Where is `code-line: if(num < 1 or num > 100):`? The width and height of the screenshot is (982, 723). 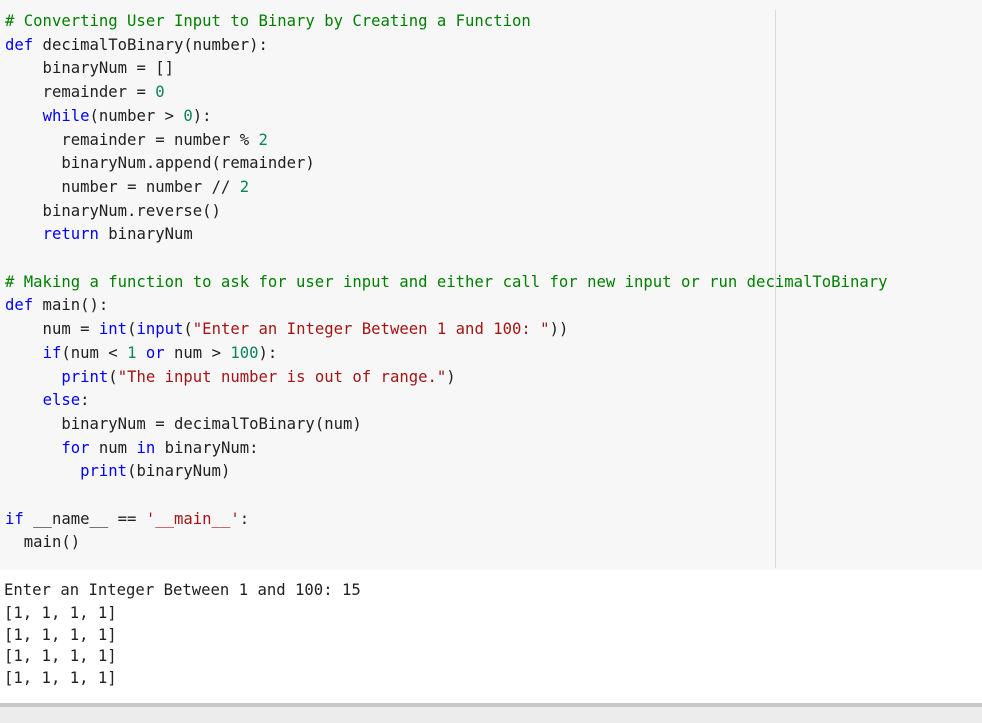 code-line: if(num < 1 or num > 100): is located at coordinates (141, 353).